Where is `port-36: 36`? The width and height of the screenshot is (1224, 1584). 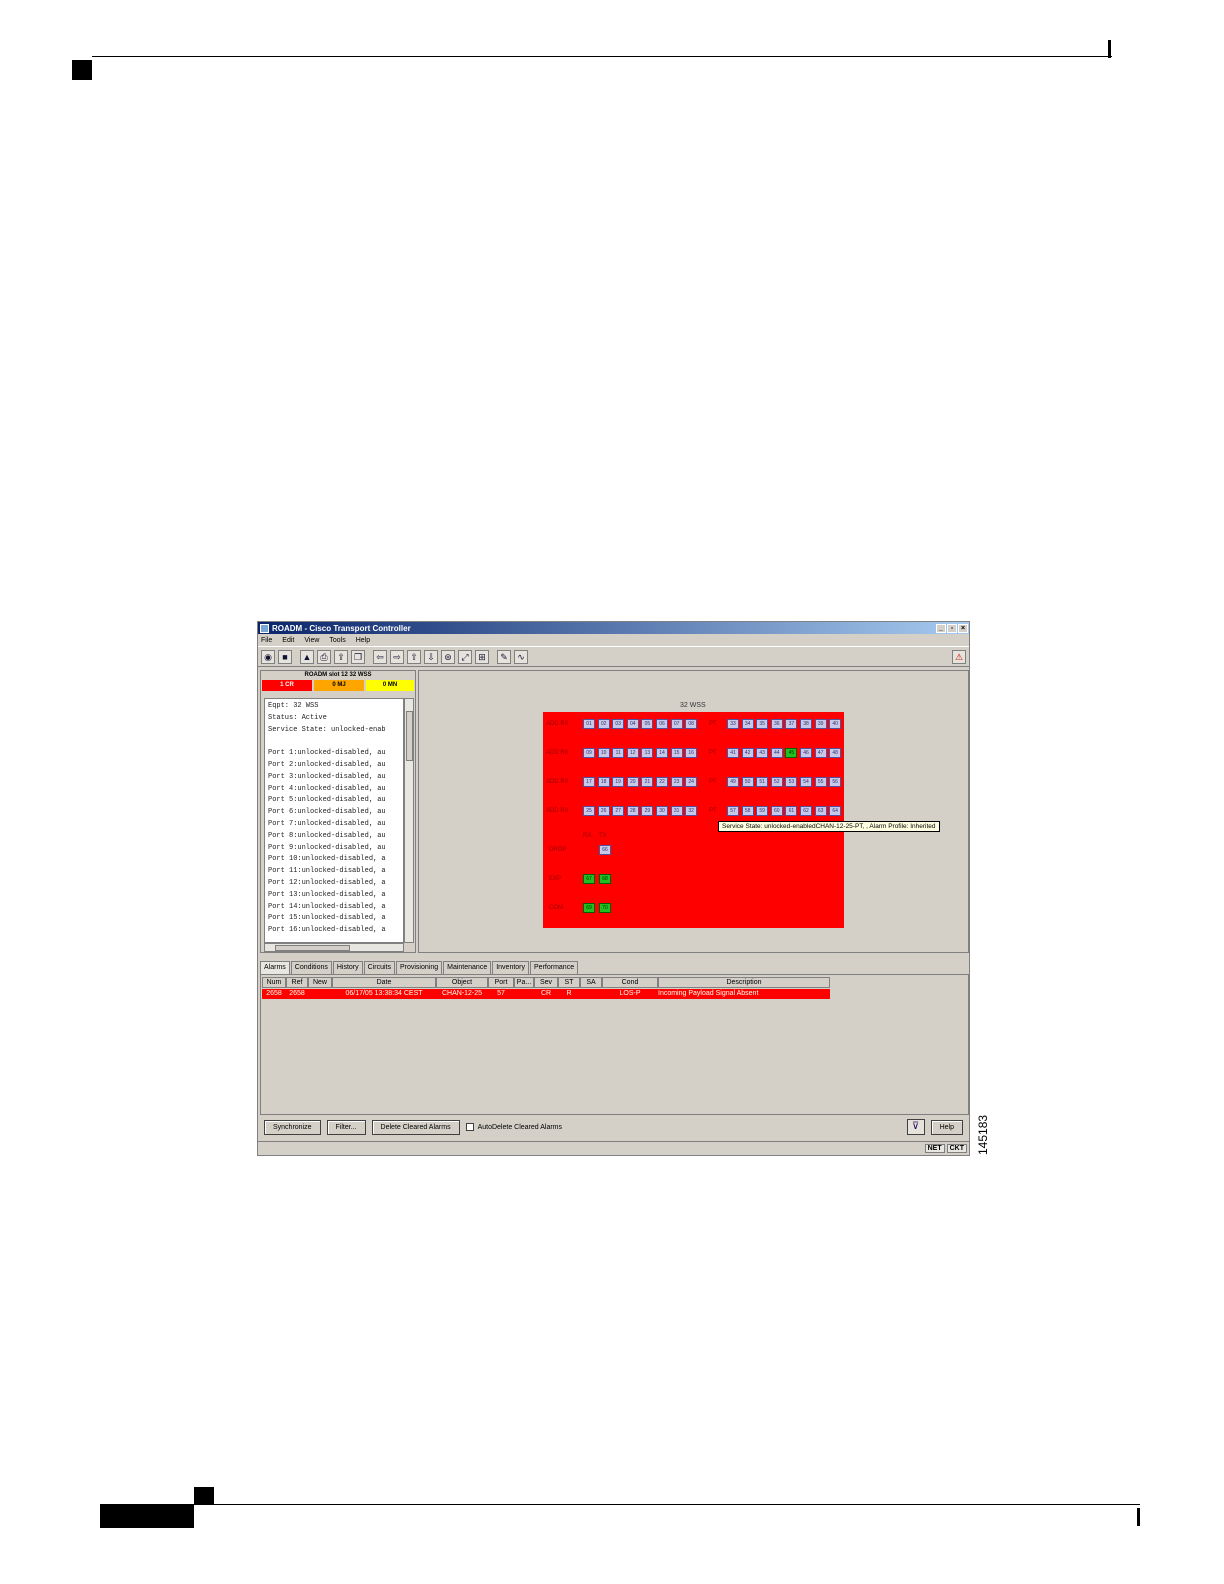
port-36: 36 is located at coordinates (776, 724).